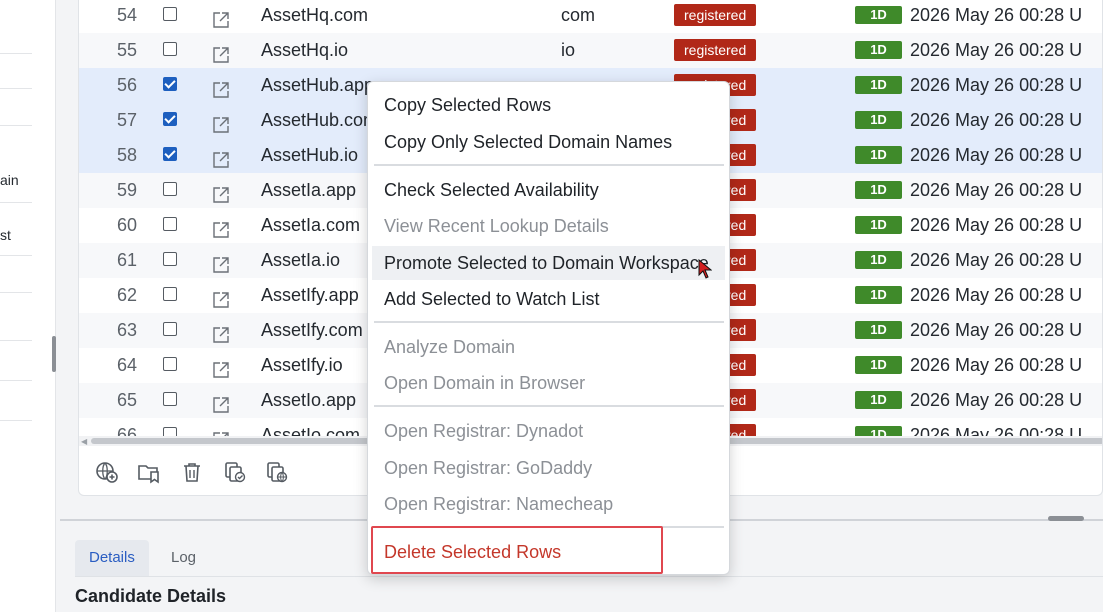  Describe the element at coordinates (548, 299) in the screenshot. I see `menu-item-add-to-watch-list: Add Selected to Watch List` at that location.